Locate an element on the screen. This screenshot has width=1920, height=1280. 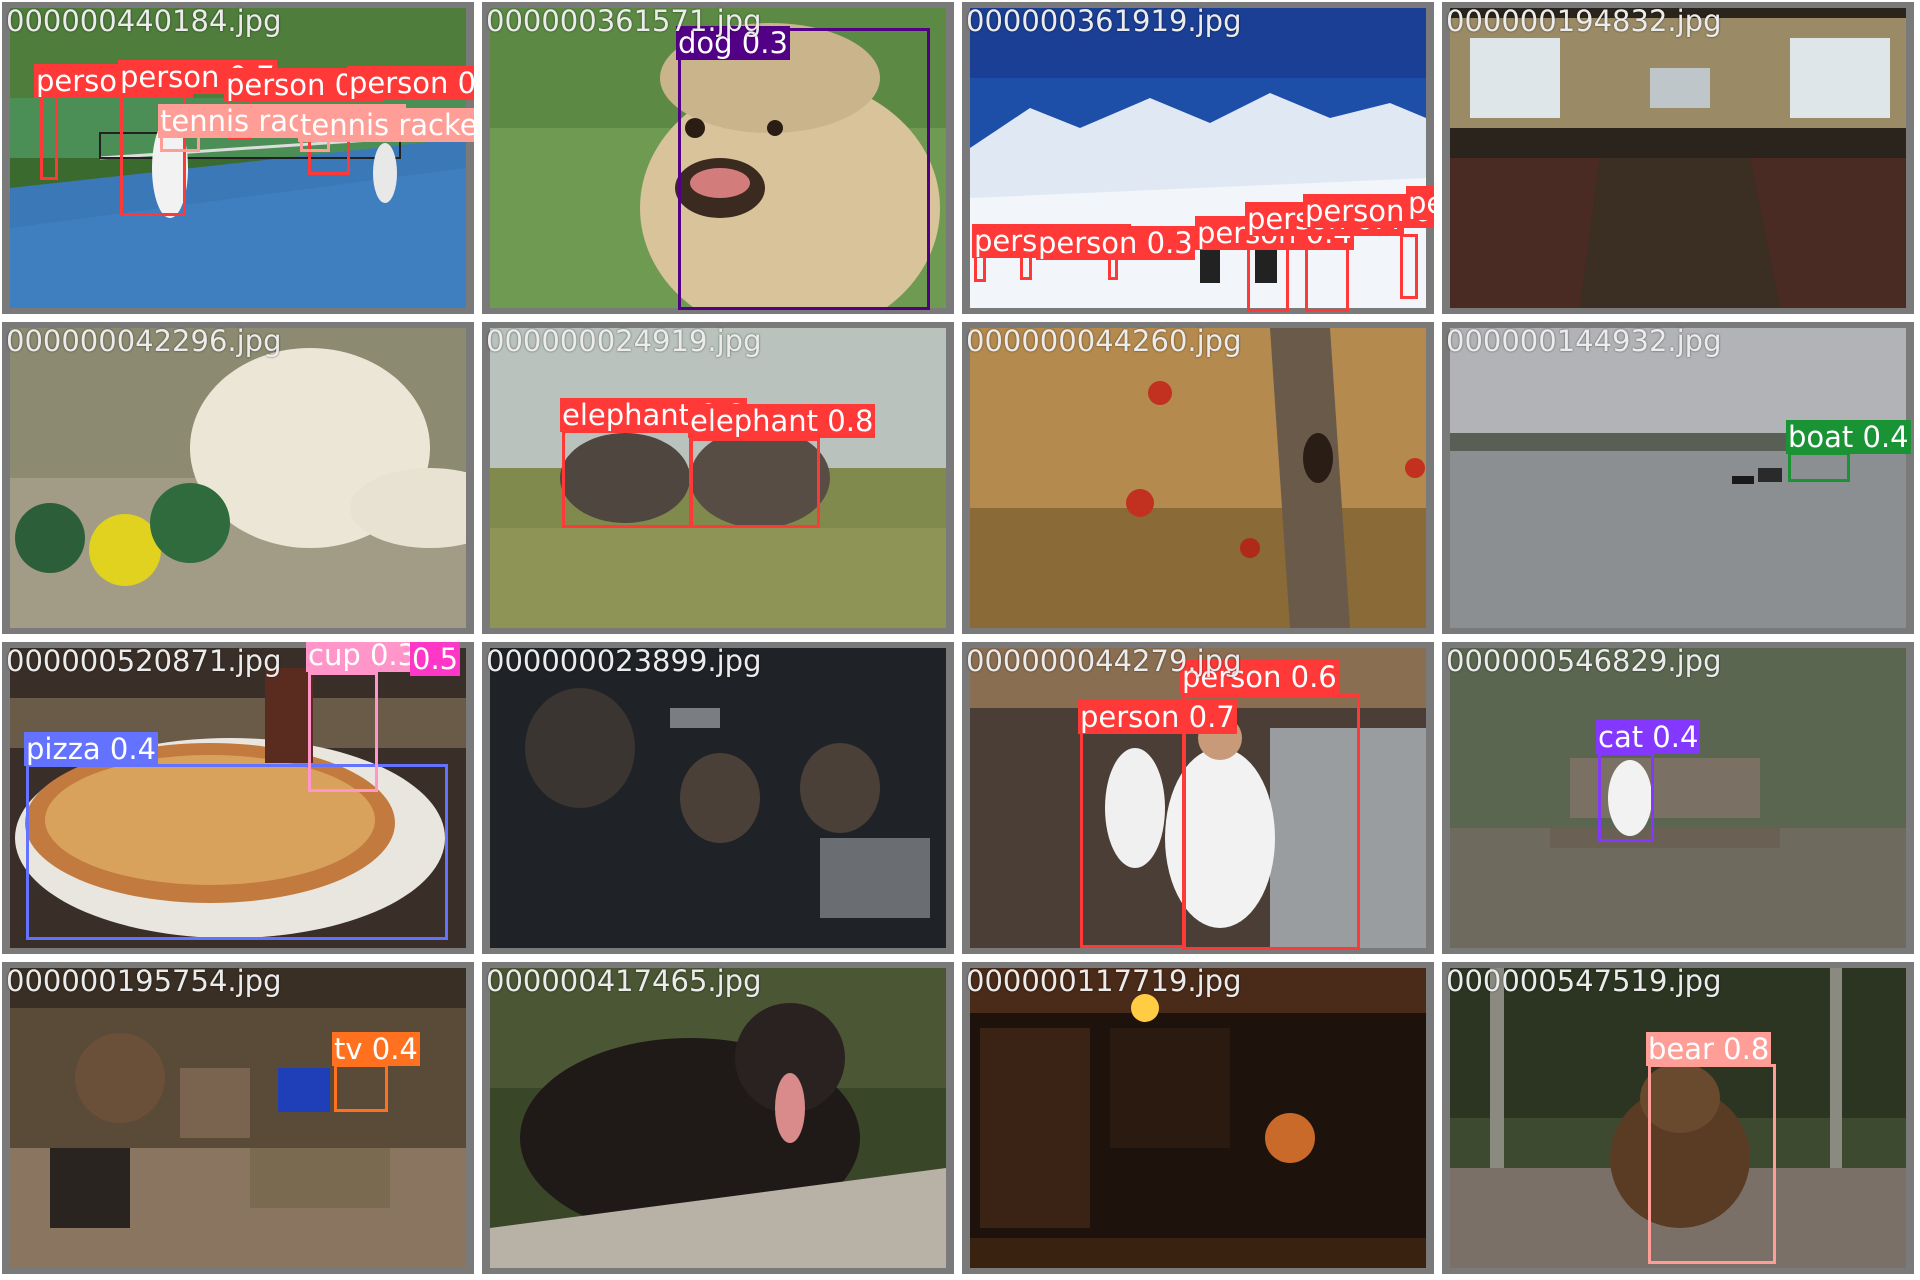
image-filename: 000000440184.jpg is located at coordinates (144, 21).